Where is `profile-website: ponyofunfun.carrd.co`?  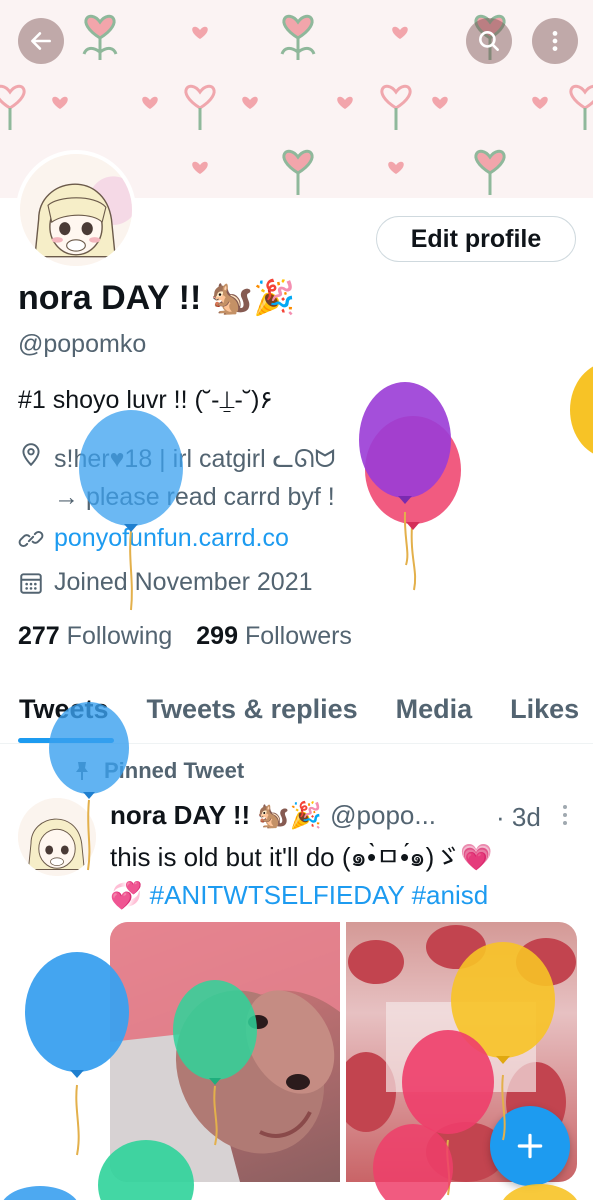
profile-website: ponyofunfun.carrd.co is located at coordinates (153, 538).